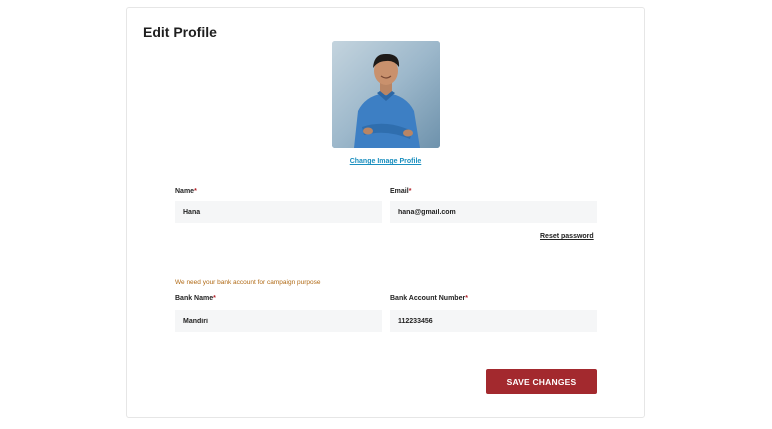 The width and height of the screenshot is (772, 429). I want to click on email-label: Email*, so click(400, 191).